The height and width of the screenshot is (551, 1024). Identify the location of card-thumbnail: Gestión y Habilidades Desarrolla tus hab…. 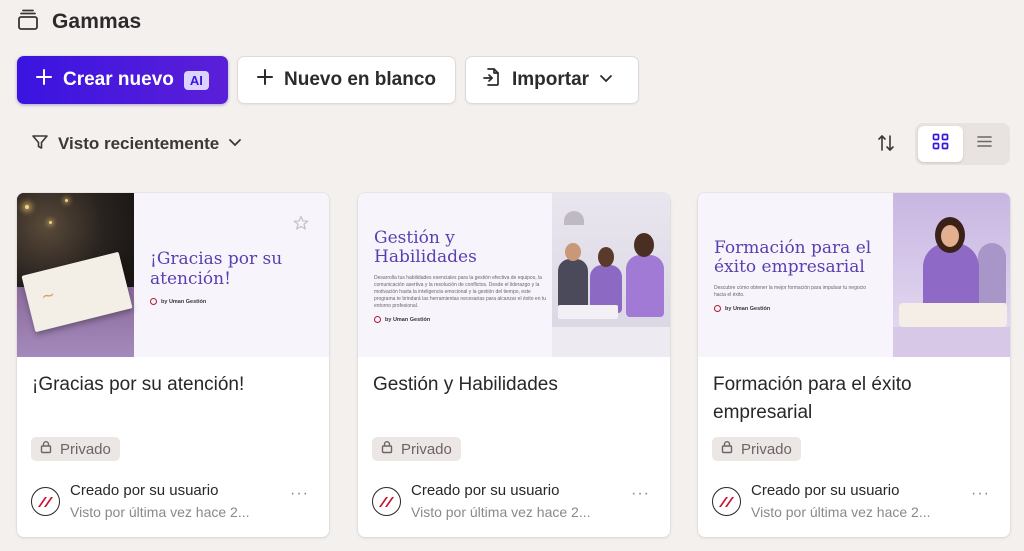
(514, 275).